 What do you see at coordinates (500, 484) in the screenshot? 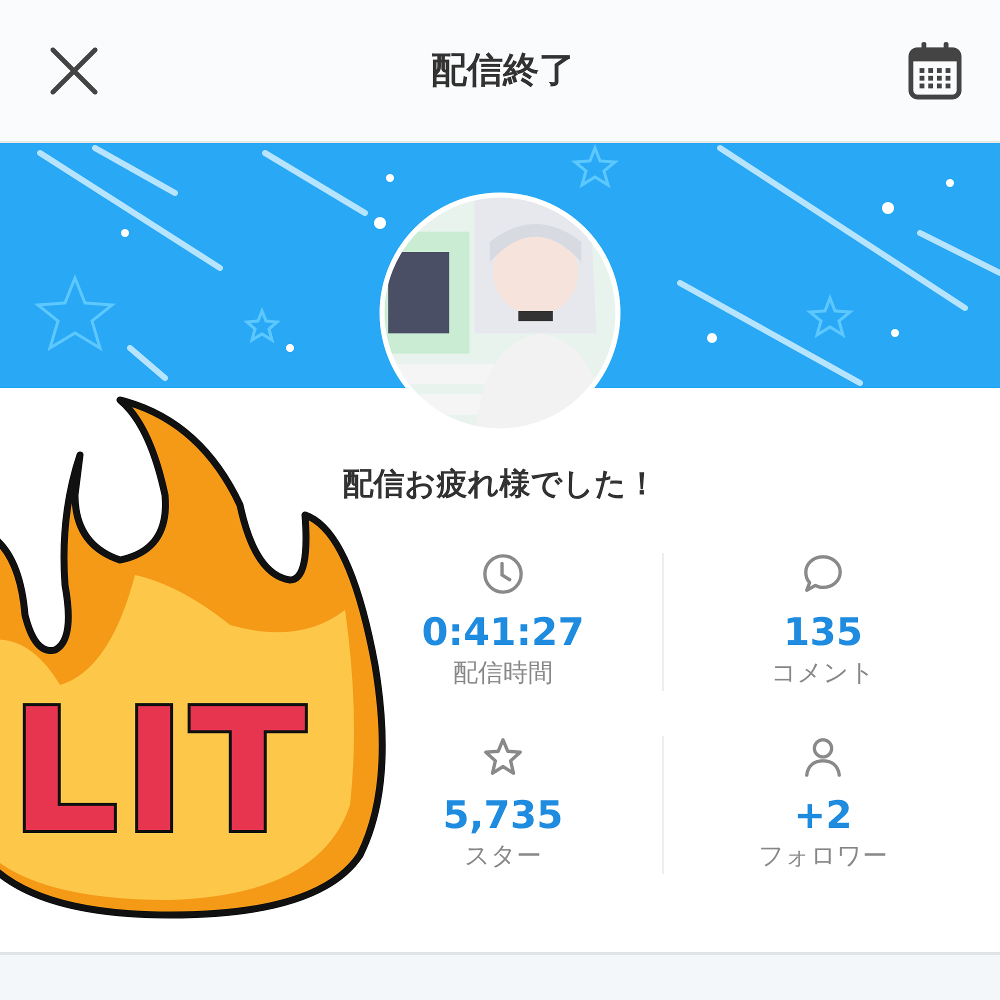
I see `message-text: 配信お疲れ様でした！` at bounding box center [500, 484].